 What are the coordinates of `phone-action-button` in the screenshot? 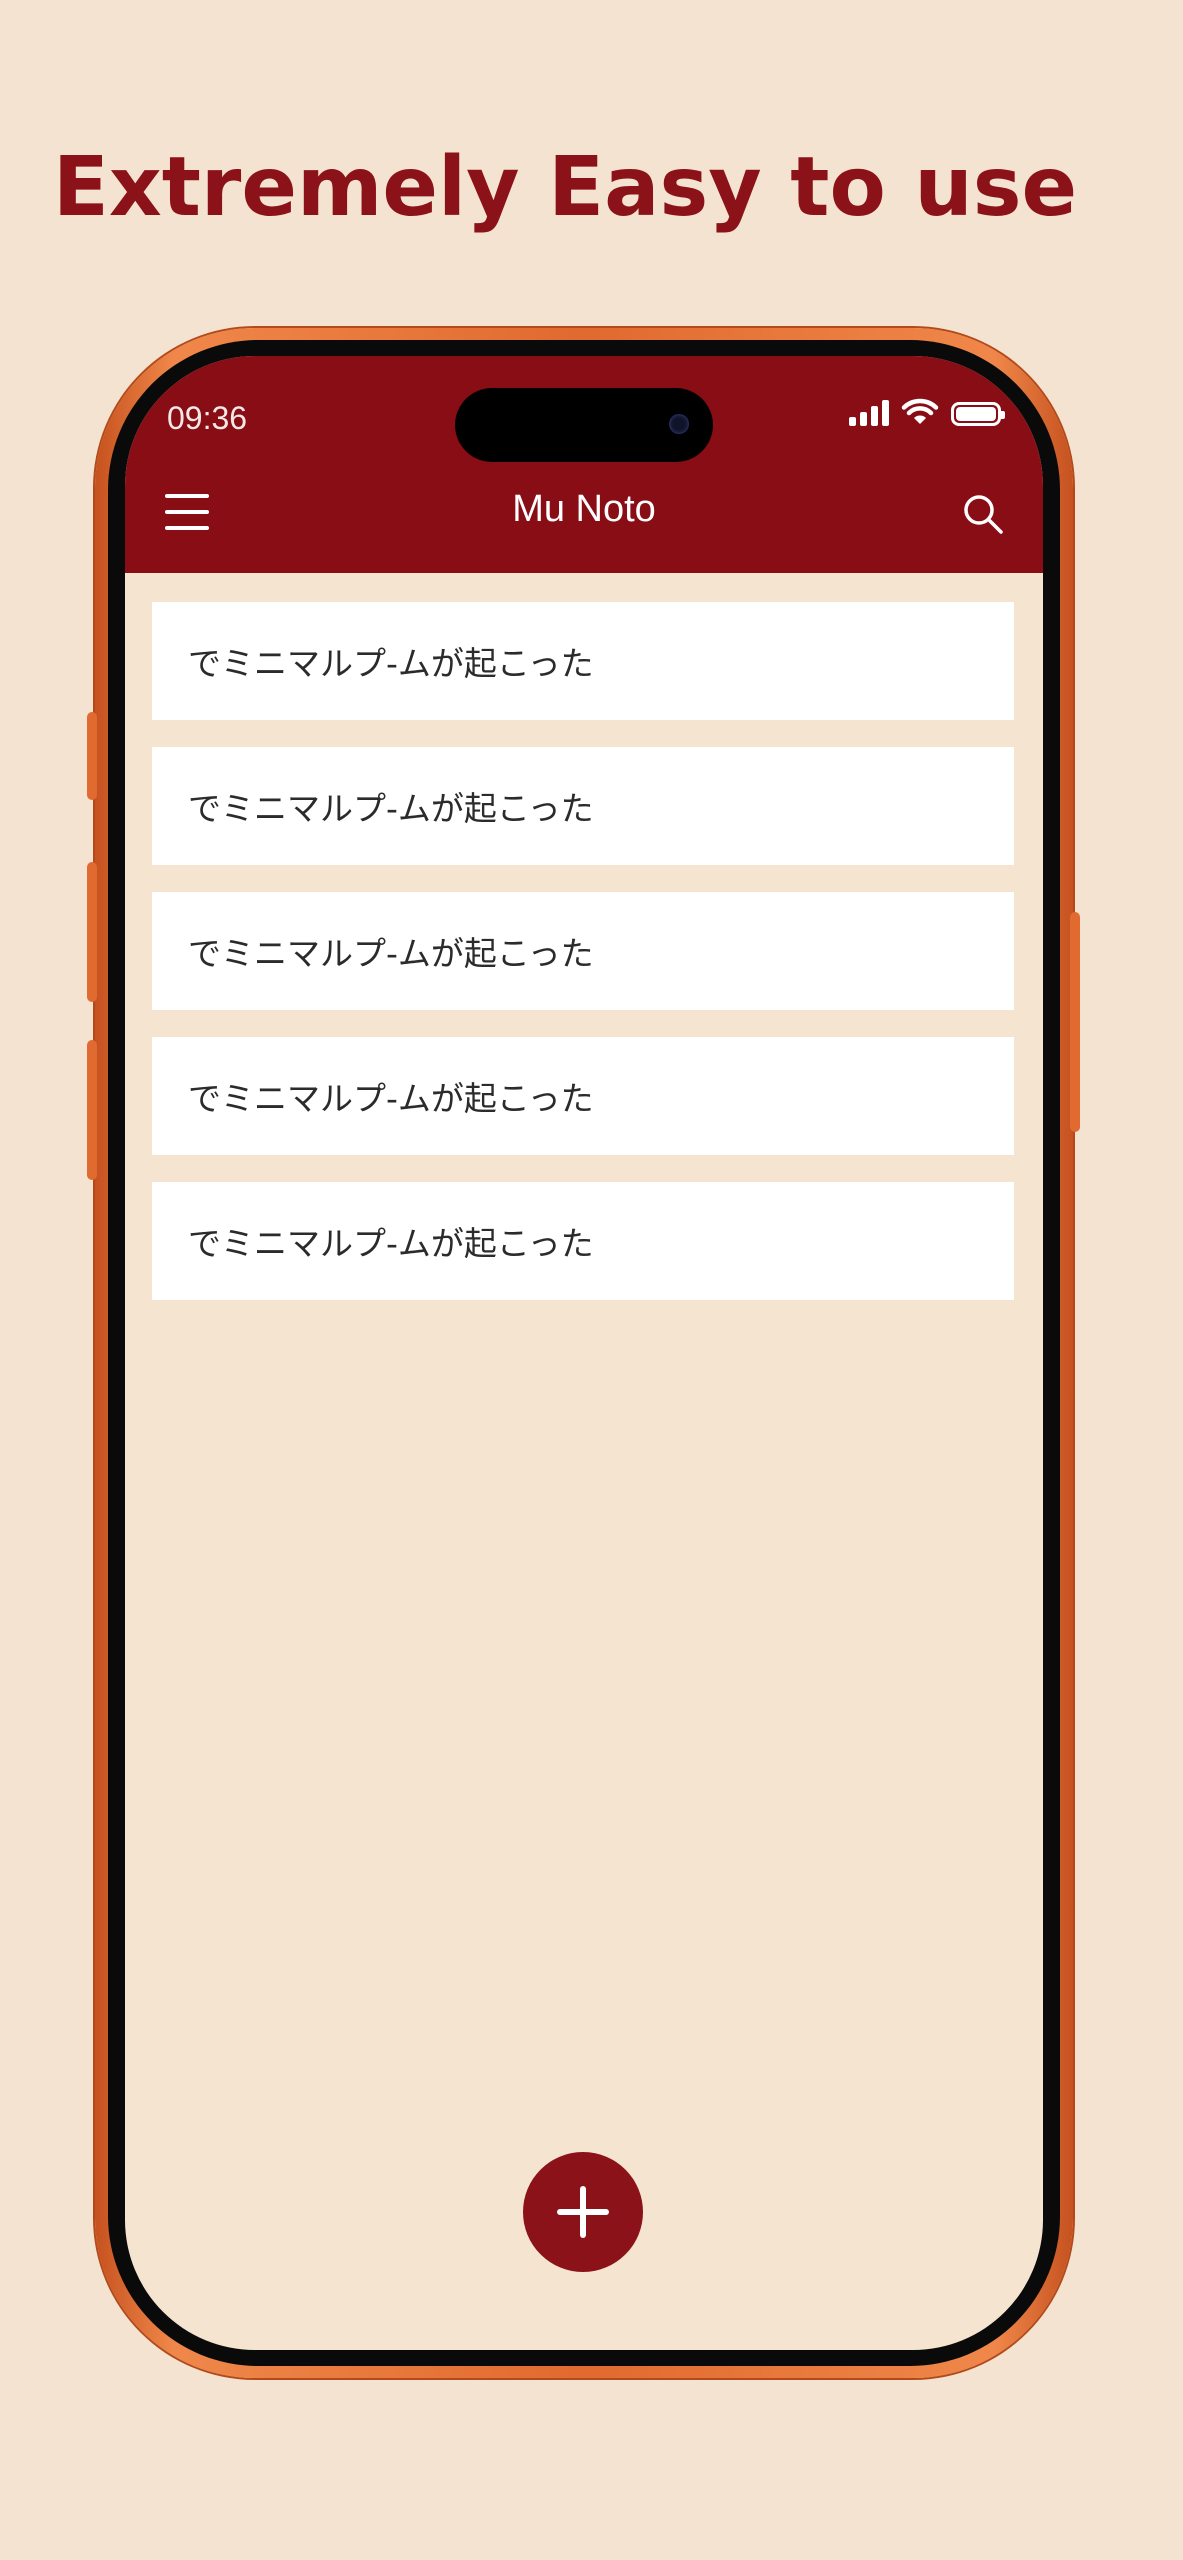 It's located at (92, 756).